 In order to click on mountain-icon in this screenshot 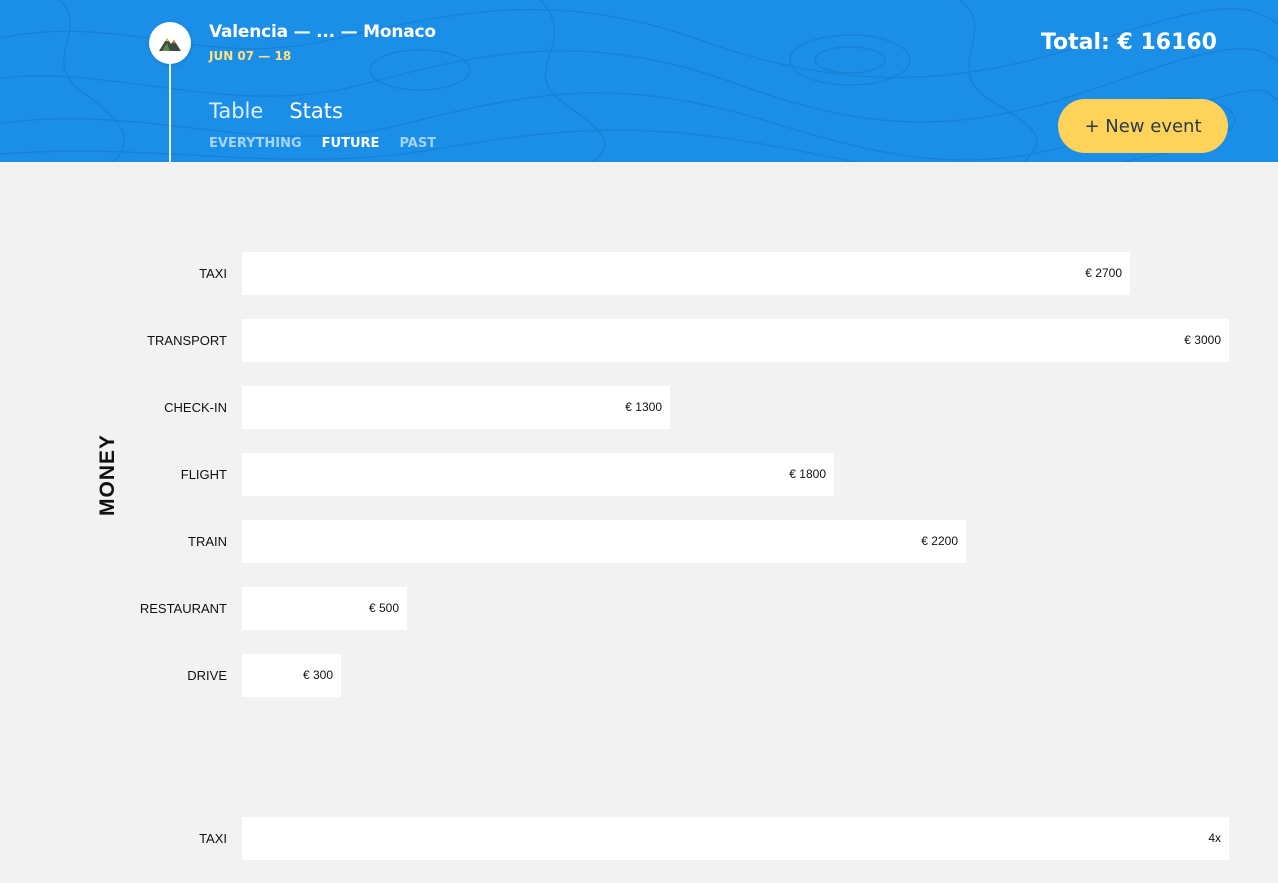, I will do `click(170, 44)`.